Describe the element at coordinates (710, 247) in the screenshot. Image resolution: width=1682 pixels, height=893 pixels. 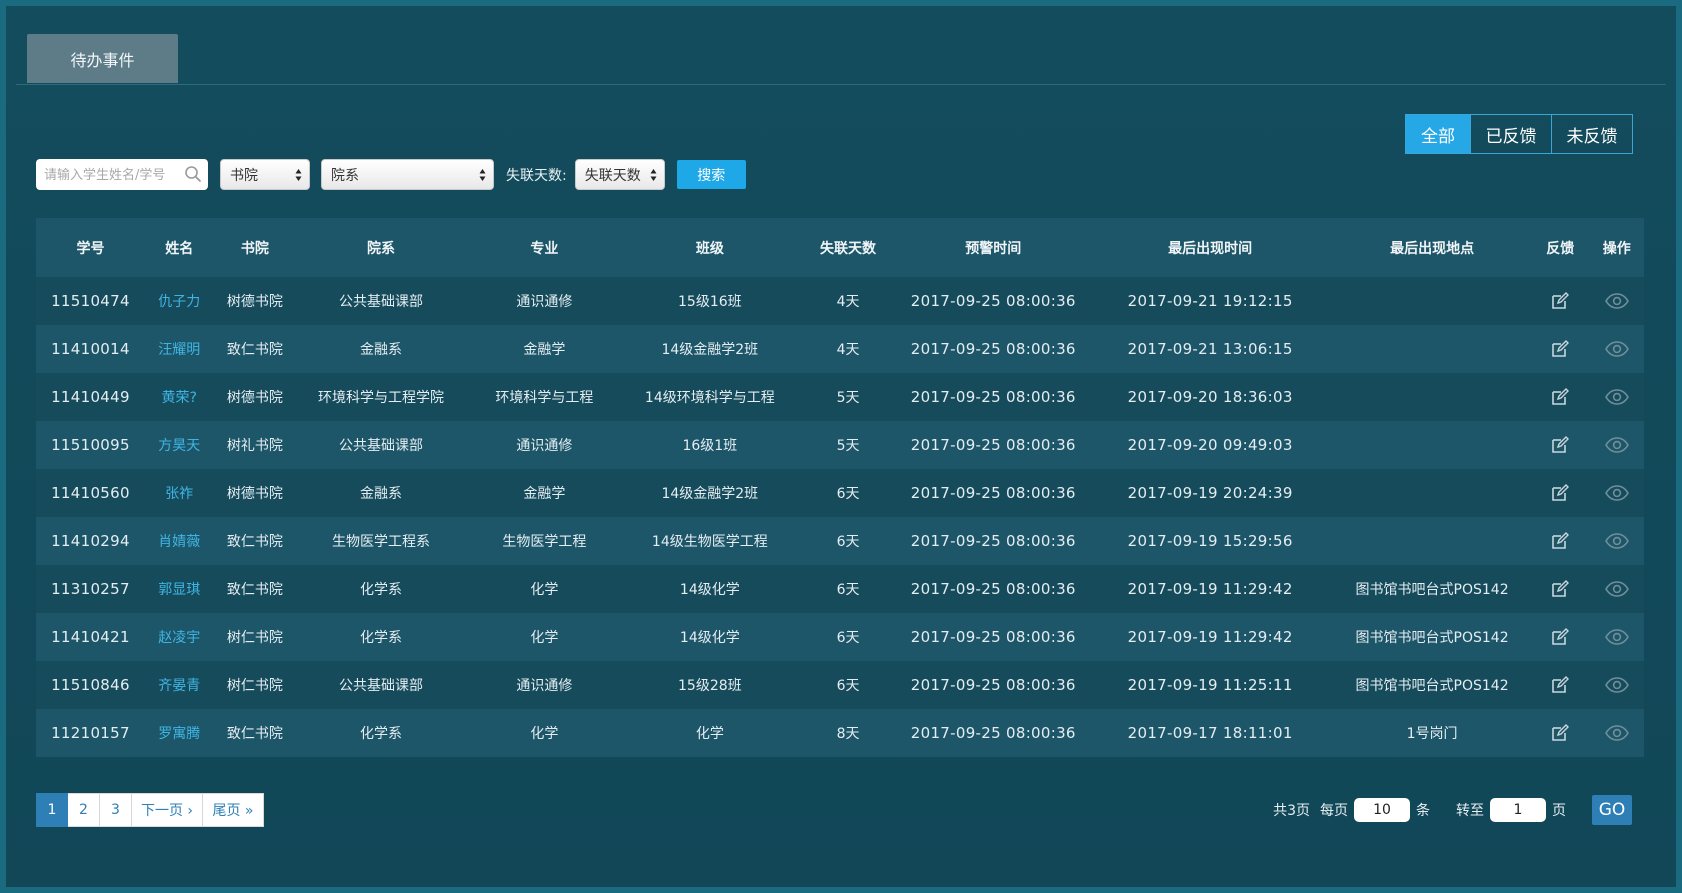
I see `header-class: 班级` at that location.